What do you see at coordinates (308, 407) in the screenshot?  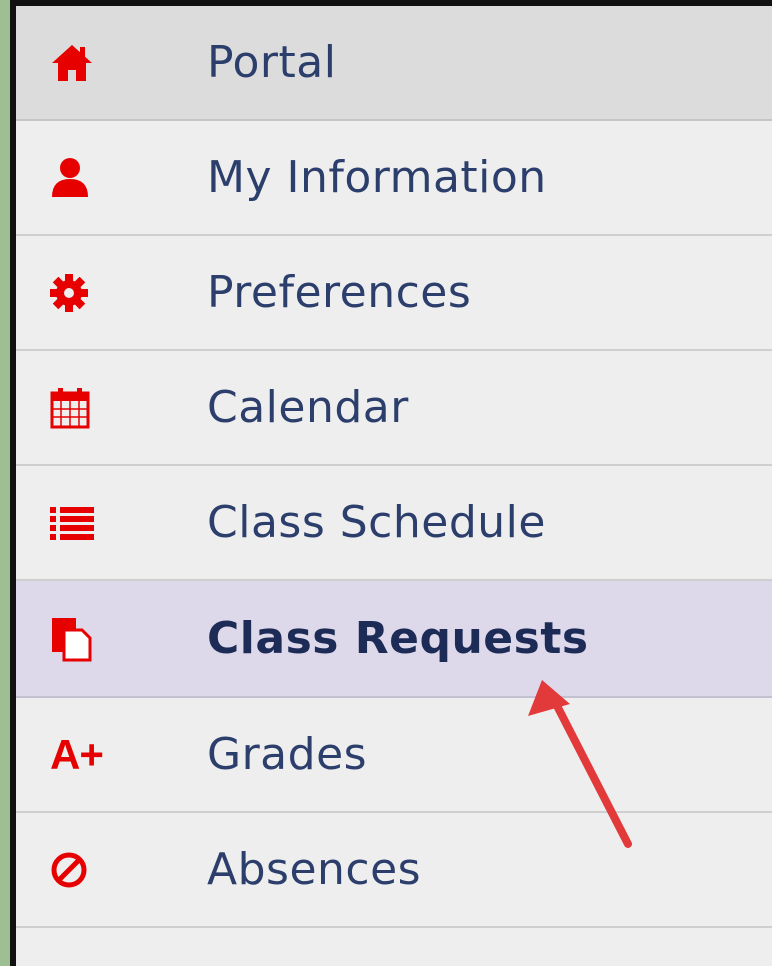 I see `menu-item-label: Calendar` at bounding box center [308, 407].